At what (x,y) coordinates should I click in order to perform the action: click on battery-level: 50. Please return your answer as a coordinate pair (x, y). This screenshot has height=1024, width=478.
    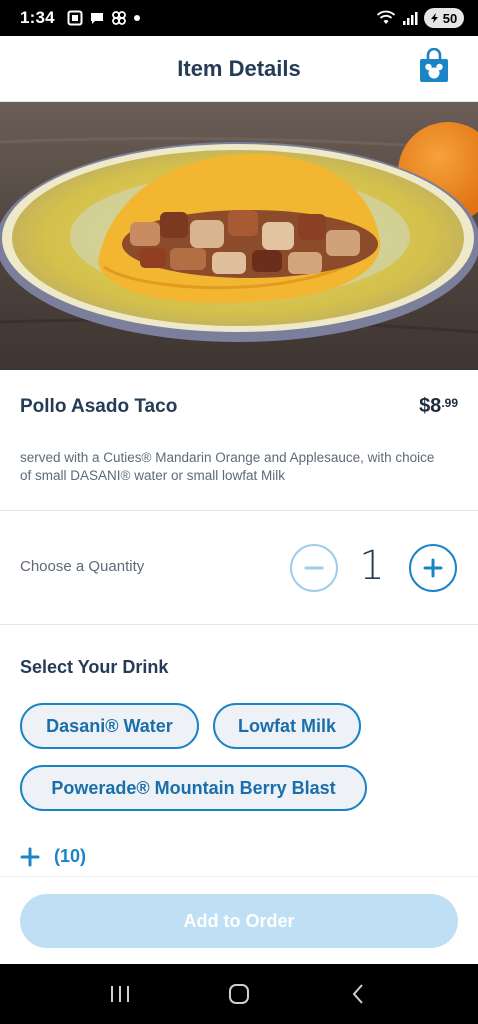
    Looking at the image, I should click on (450, 18).